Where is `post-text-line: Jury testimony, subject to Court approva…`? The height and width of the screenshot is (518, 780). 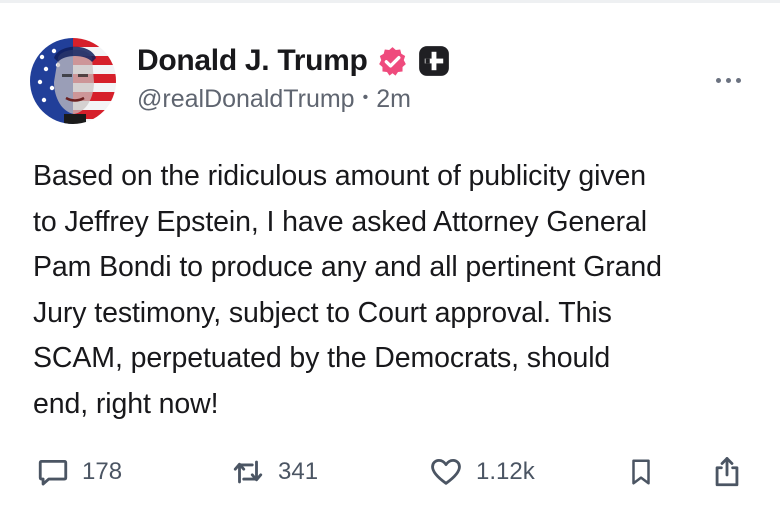 post-text-line: Jury testimony, subject to Court approva… is located at coordinates (322, 312).